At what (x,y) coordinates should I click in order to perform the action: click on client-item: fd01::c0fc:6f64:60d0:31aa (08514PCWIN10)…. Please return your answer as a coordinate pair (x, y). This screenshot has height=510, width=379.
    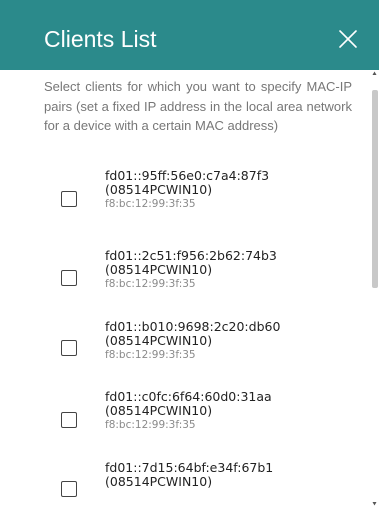
    Looking at the image, I should click on (185, 419).